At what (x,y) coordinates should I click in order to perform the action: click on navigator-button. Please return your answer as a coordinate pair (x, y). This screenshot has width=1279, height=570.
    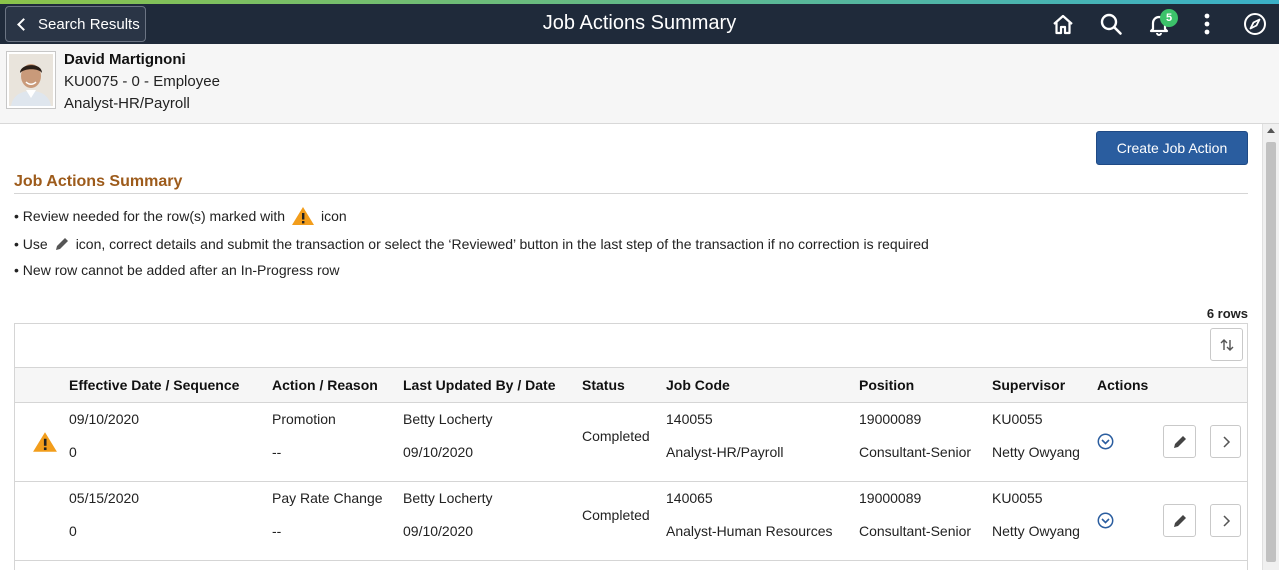
    Looking at the image, I should click on (1255, 24).